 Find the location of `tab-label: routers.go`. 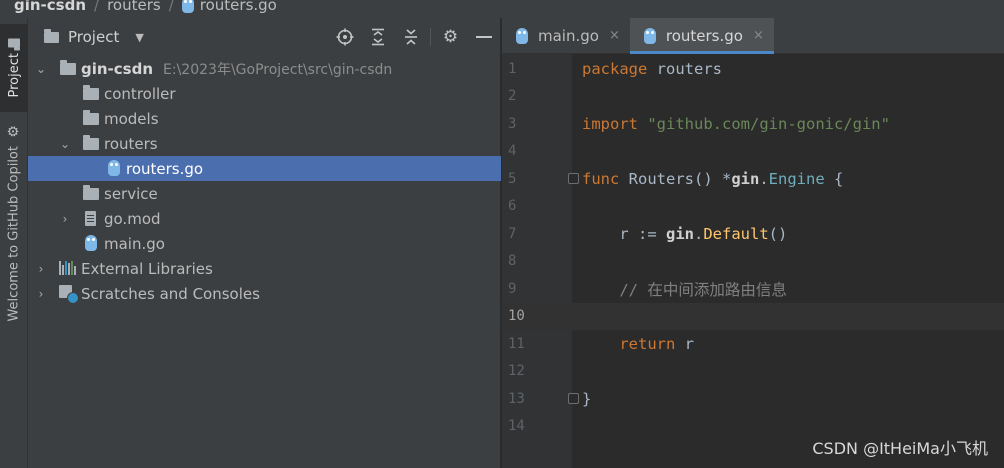

tab-label: routers.go is located at coordinates (704, 35).